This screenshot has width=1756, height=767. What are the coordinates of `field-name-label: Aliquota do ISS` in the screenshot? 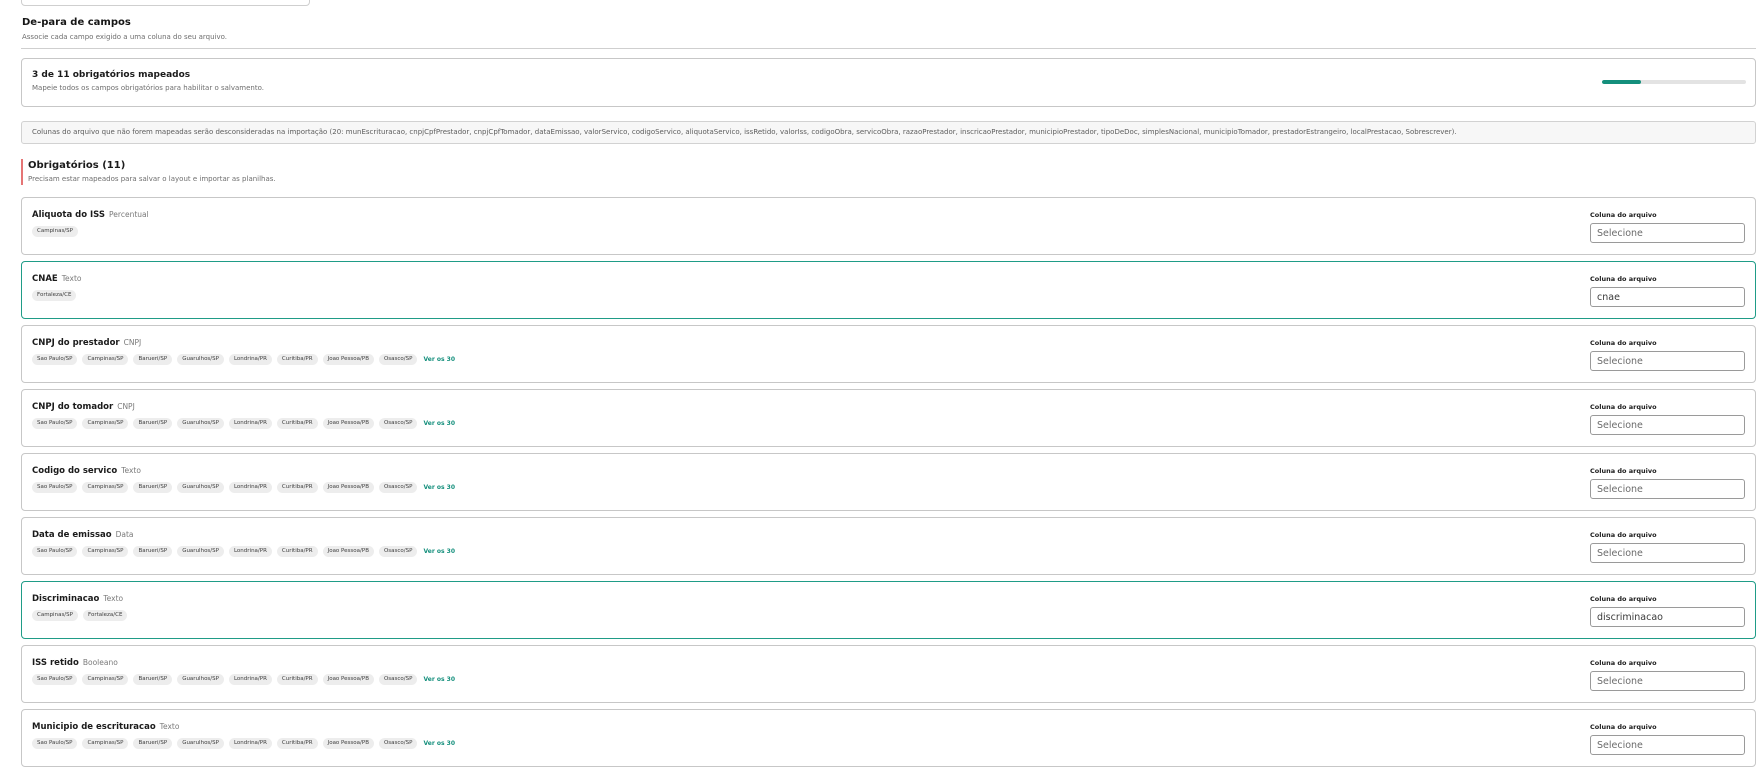 It's located at (69, 215).